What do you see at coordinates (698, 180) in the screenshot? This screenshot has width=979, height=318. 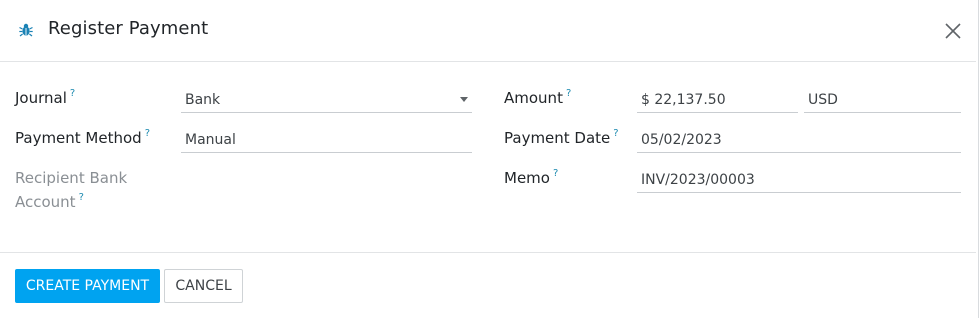 I see `memo-value: INV/2023/00003` at bounding box center [698, 180].